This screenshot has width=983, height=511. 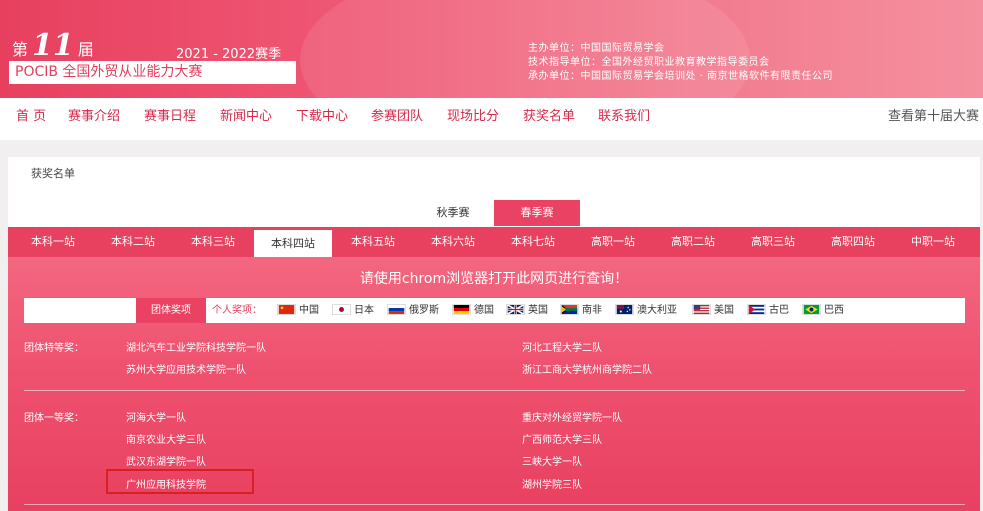 What do you see at coordinates (811, 309) in the screenshot?
I see `brazil-flag-icon` at bounding box center [811, 309].